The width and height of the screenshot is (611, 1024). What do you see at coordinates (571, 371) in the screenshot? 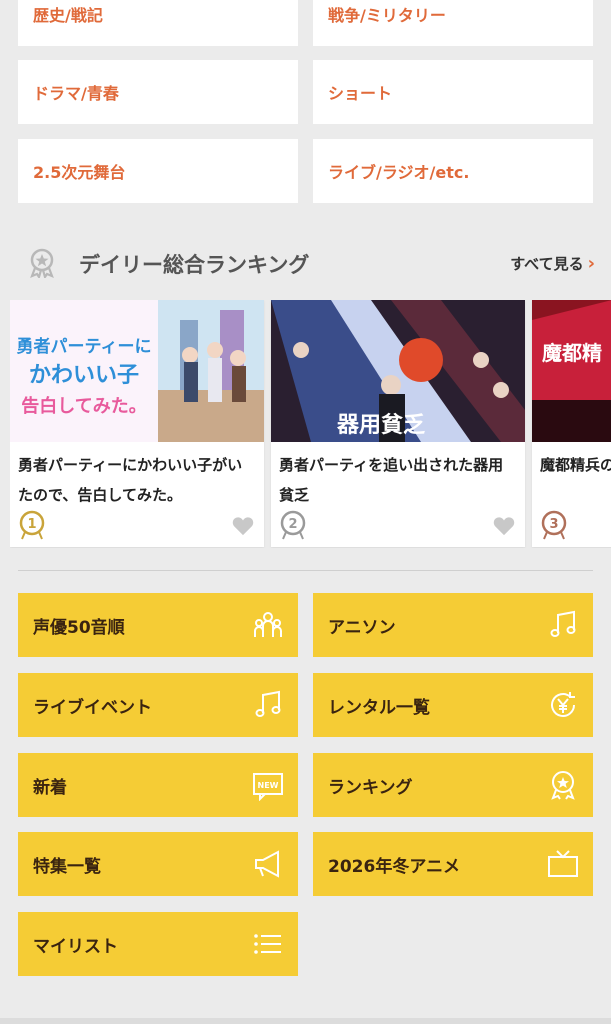
I see `card-thumbnail: 魔都精` at bounding box center [571, 371].